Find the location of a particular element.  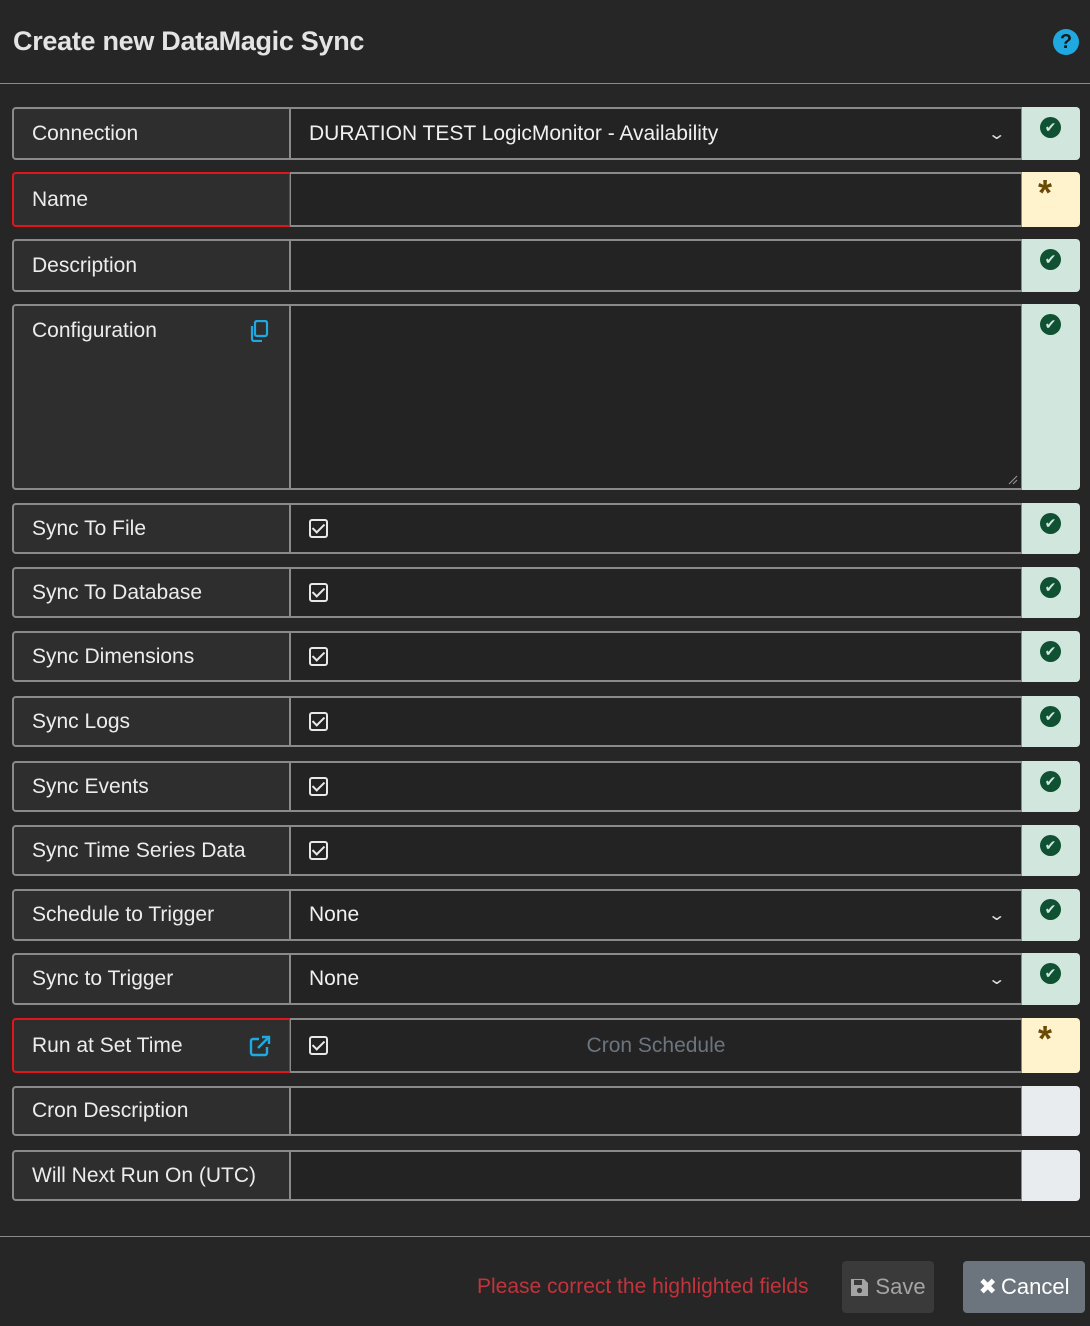

run-at-set-time-field: Cron Schedule is located at coordinates (656, 1045).